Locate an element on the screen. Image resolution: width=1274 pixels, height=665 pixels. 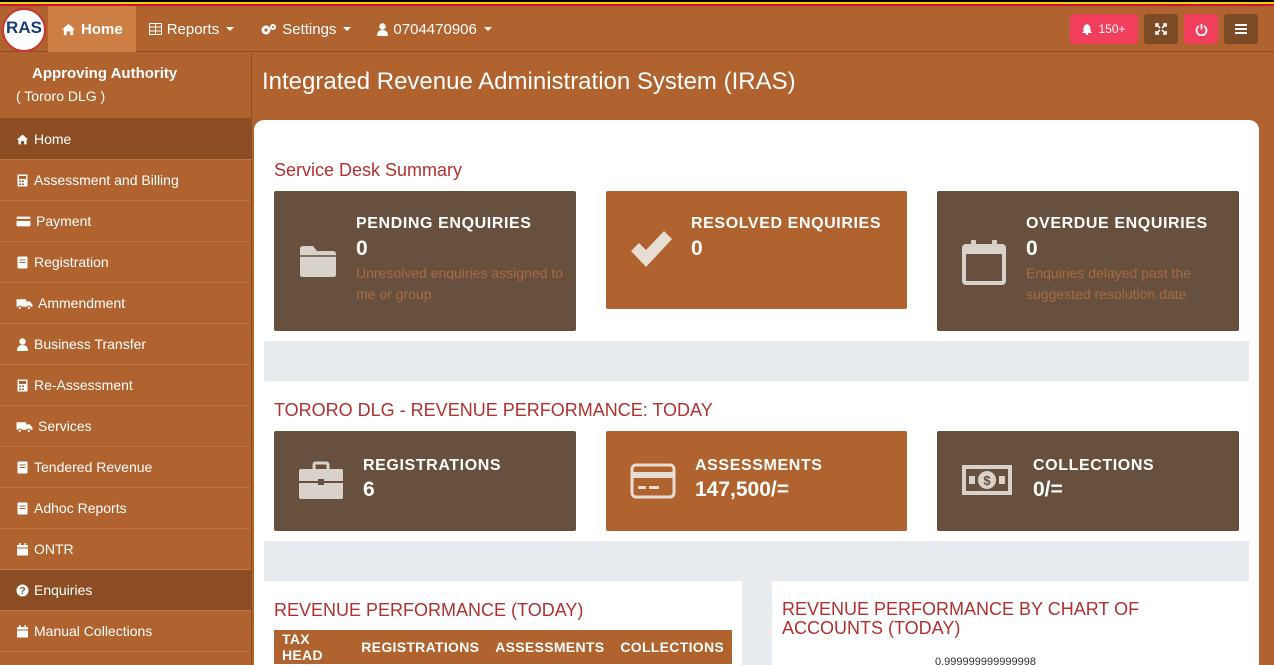
notifications-count: 150+ is located at coordinates (1112, 29).